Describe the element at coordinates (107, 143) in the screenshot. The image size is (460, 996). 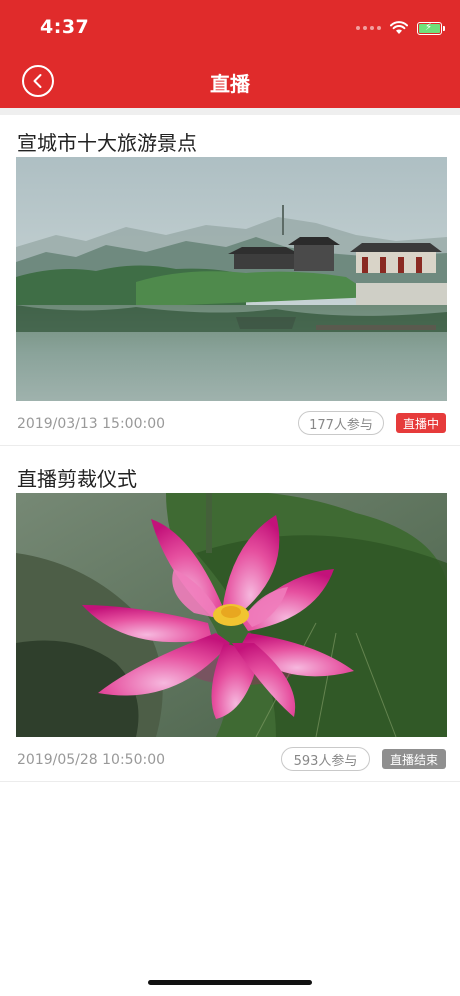
I see `item-title: 宣城市十大旅游景点` at that location.